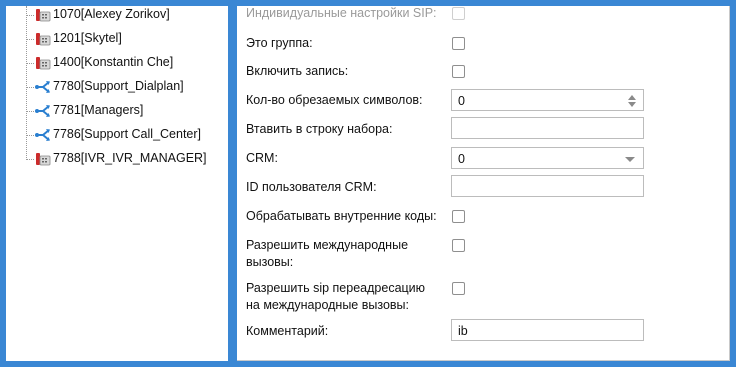  I want to click on is-group-checkbox, so click(458, 43).